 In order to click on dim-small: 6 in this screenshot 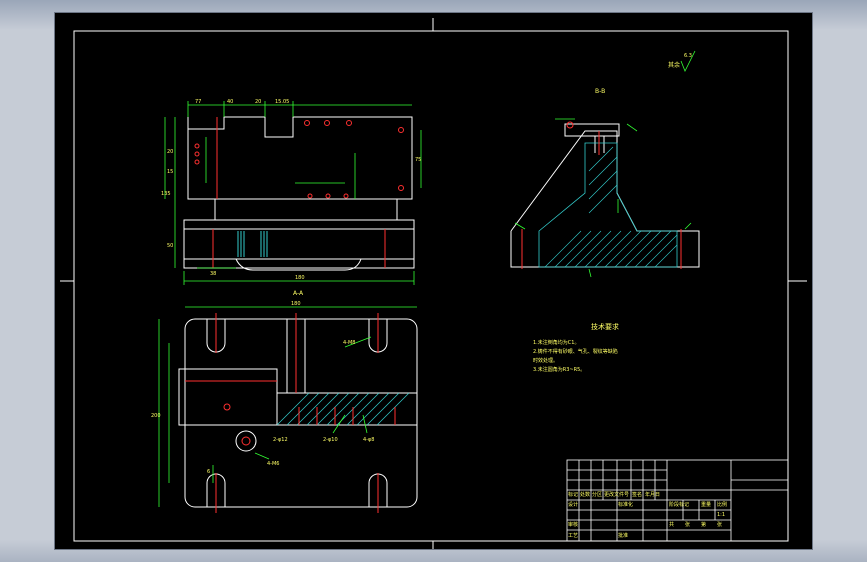, I will do `click(208, 472)`.